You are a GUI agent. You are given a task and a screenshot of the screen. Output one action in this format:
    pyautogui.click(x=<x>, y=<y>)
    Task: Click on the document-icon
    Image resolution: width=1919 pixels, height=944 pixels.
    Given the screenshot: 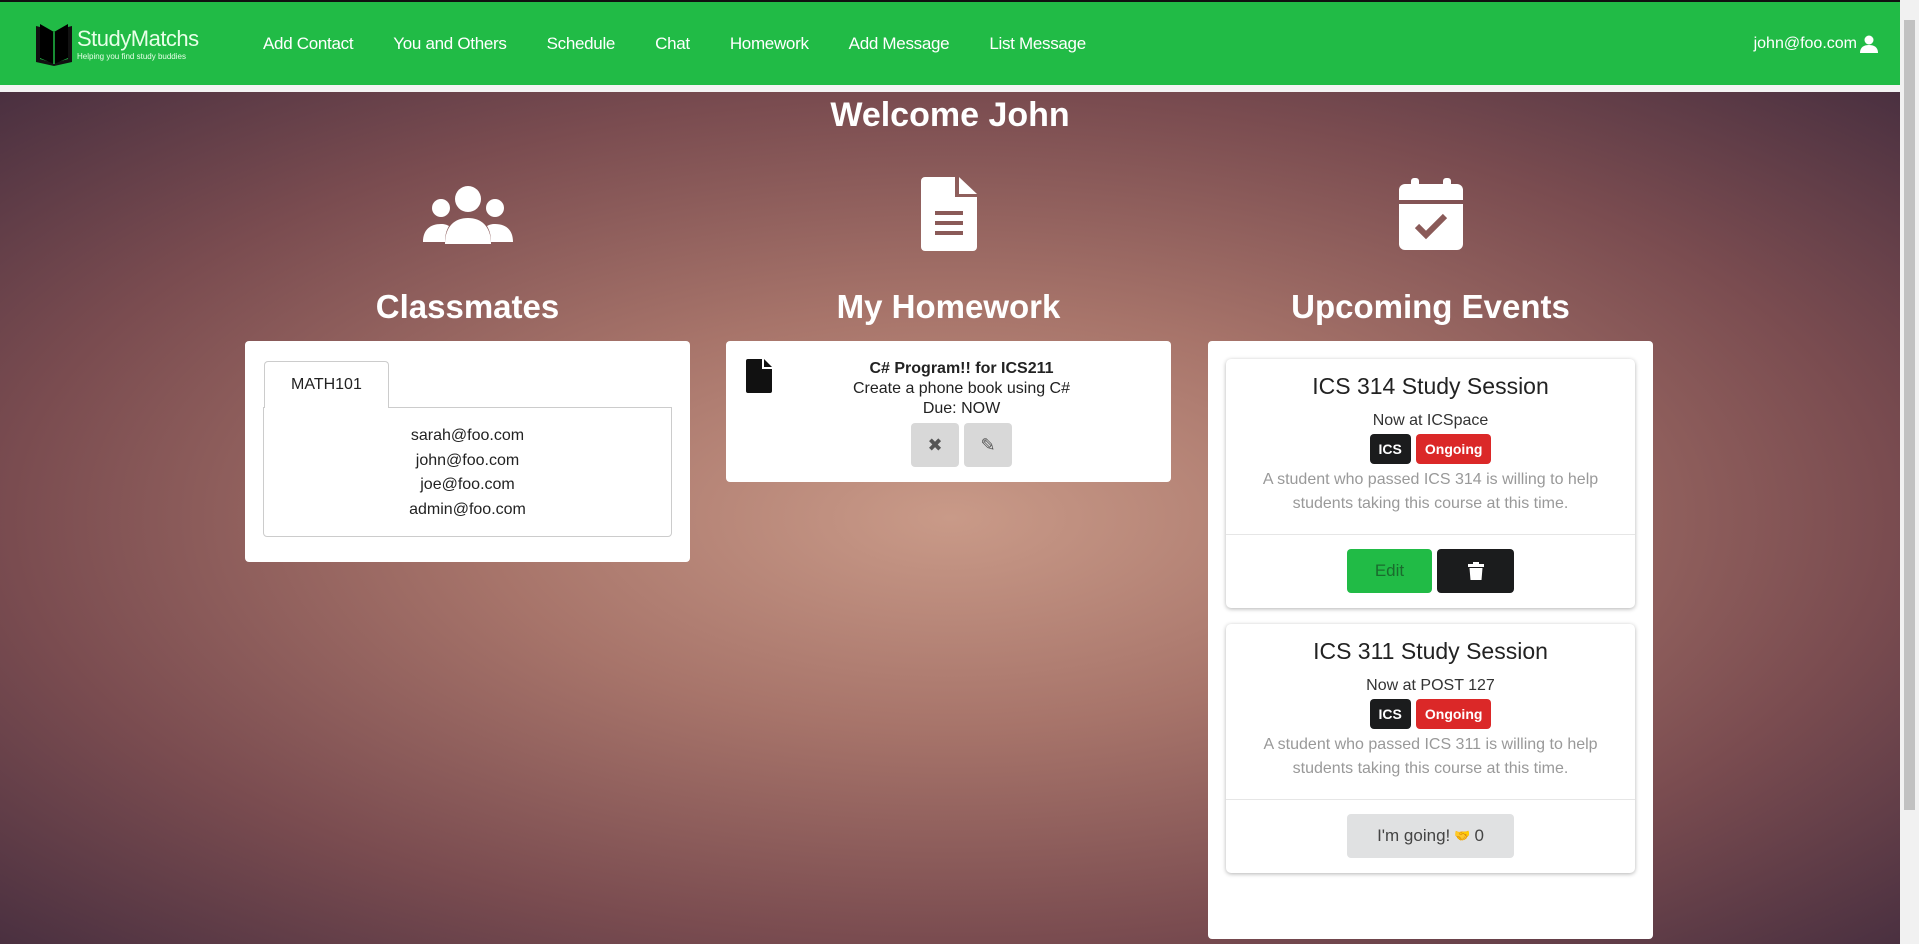 What is the action you would take?
    pyautogui.click(x=948, y=214)
    